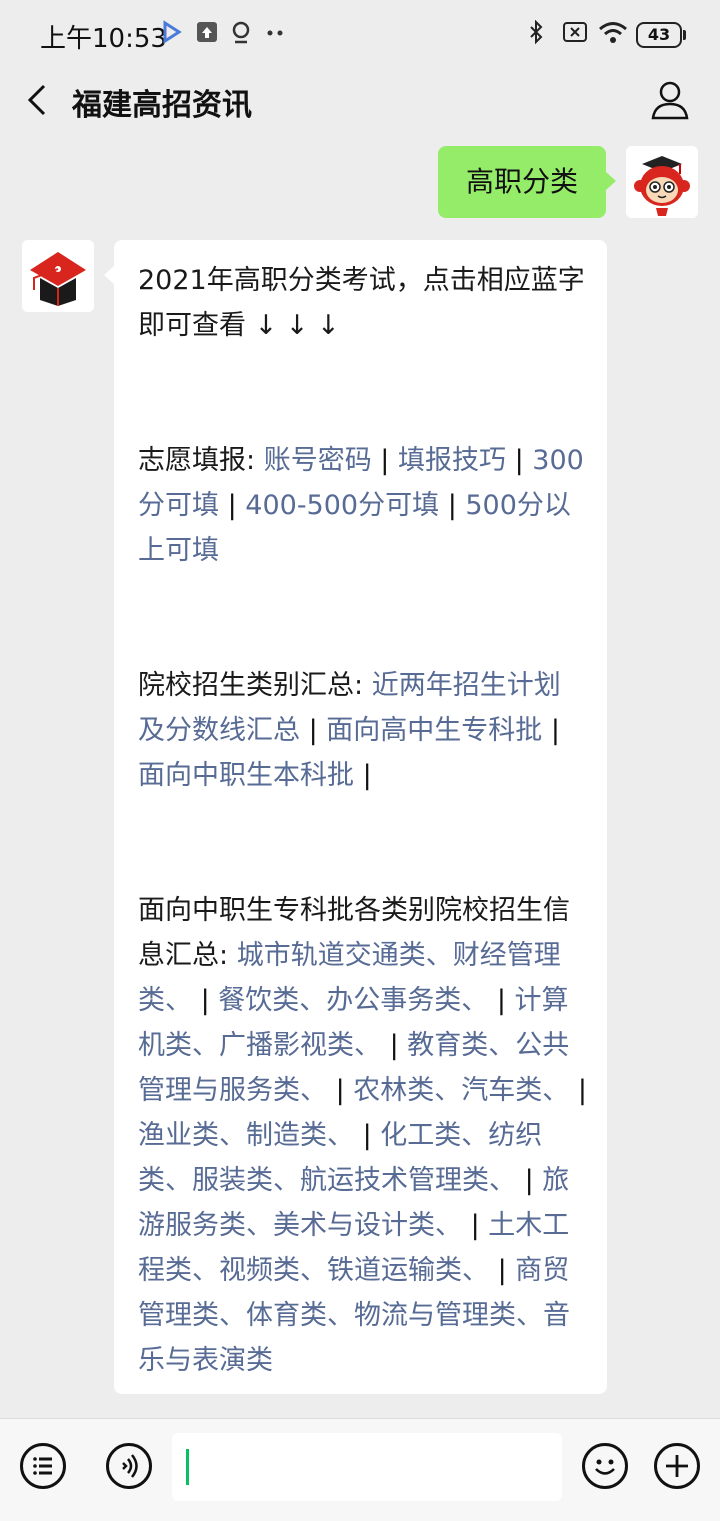  I want to click on wifi-icon, so click(613, 32).